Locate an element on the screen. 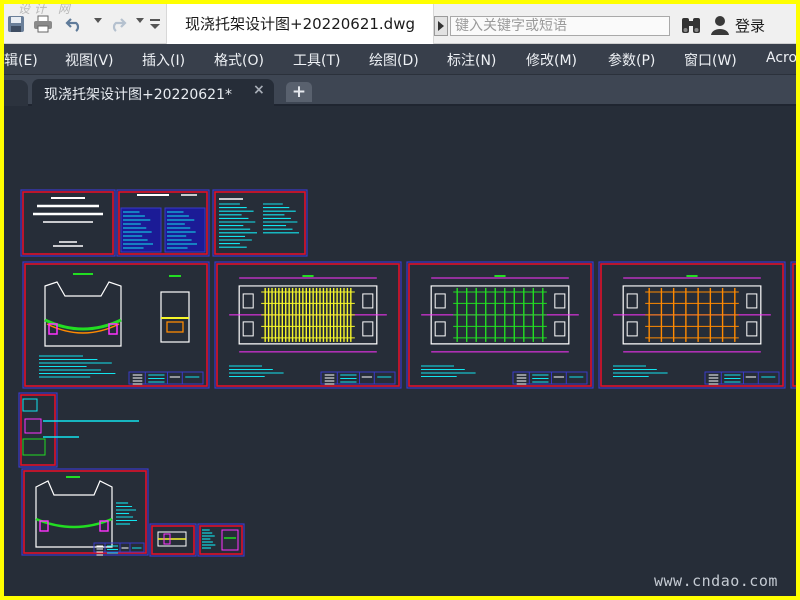 The image size is (800, 600). user-icon is located at coordinates (720, 25).